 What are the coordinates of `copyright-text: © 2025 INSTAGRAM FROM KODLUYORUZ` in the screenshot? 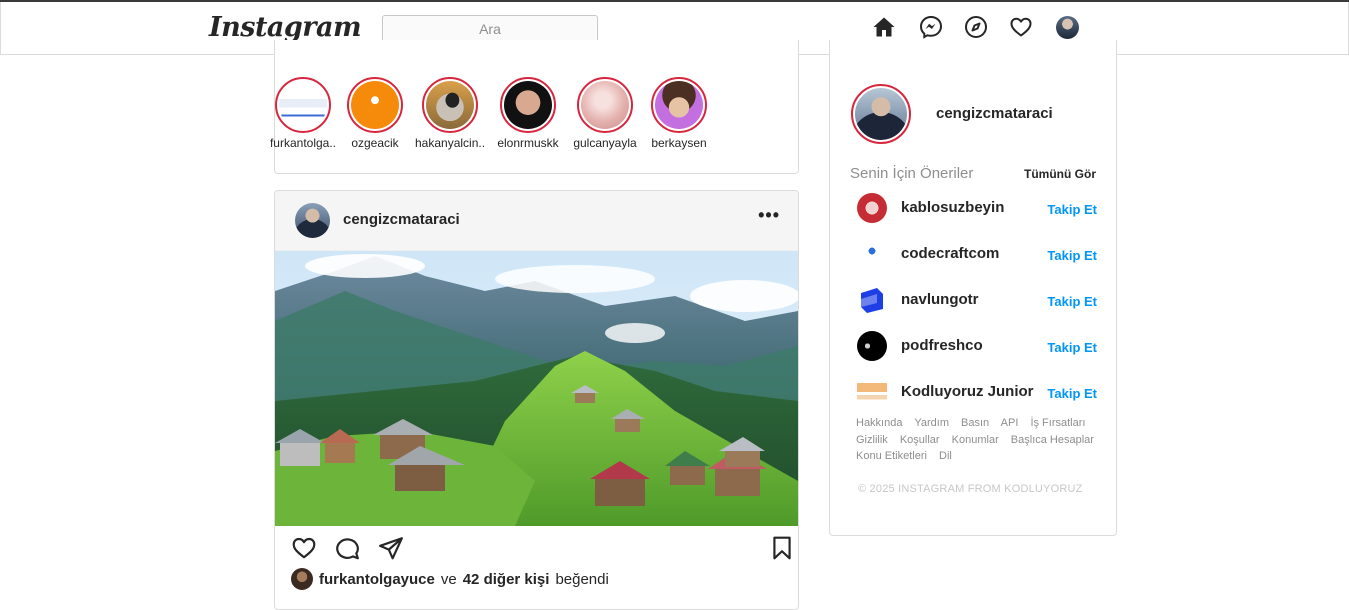 It's located at (970, 489).